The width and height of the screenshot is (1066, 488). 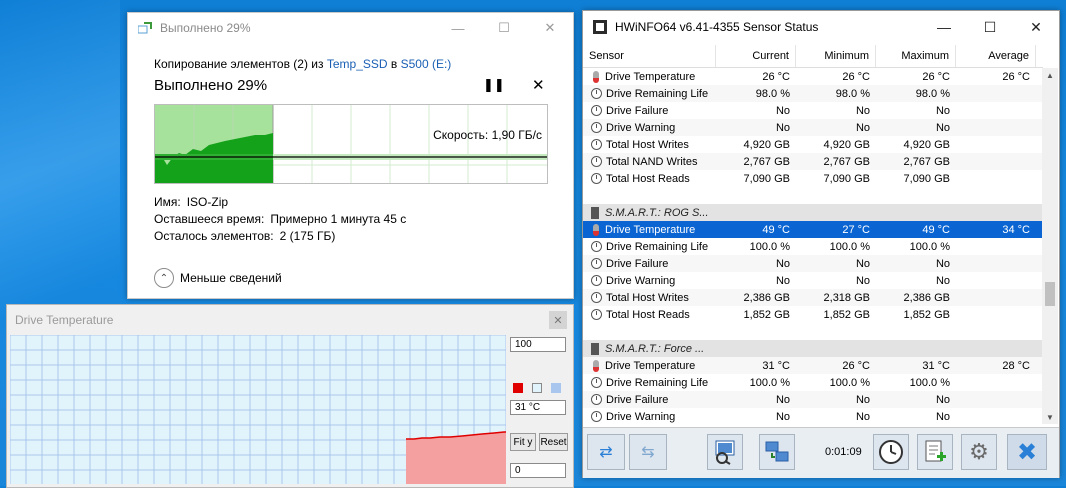 What do you see at coordinates (538, 470) in the screenshot?
I see `min-value-field: 0` at bounding box center [538, 470].